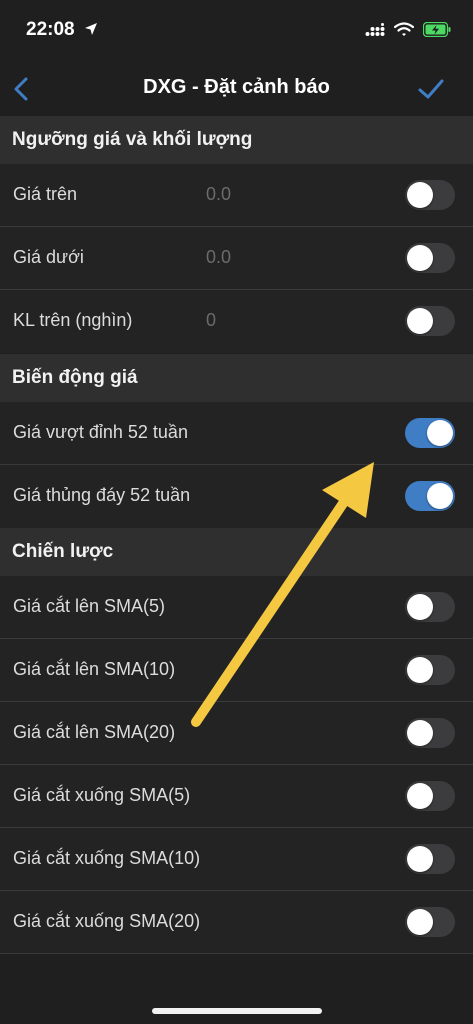 The height and width of the screenshot is (1024, 473). Describe the element at coordinates (132, 139) in the screenshot. I see `section-title: Ngưỡng giá và khối lượng` at that location.